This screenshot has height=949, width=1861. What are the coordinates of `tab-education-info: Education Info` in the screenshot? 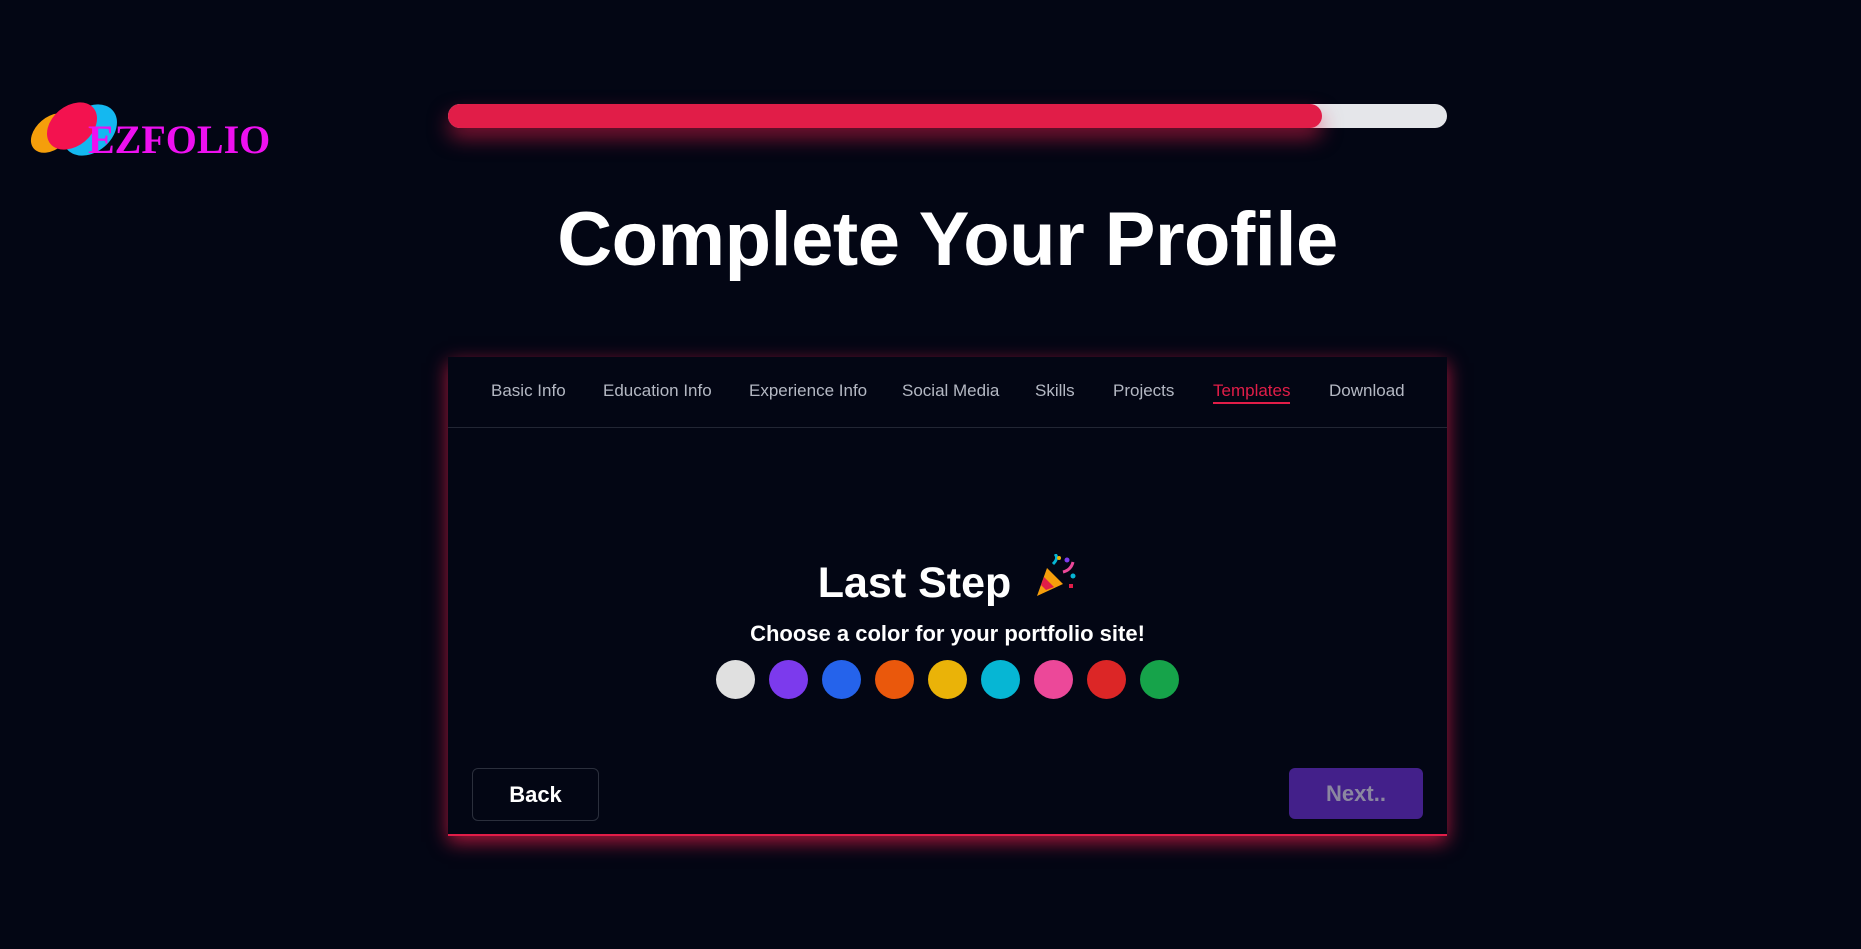 It's located at (657, 391).